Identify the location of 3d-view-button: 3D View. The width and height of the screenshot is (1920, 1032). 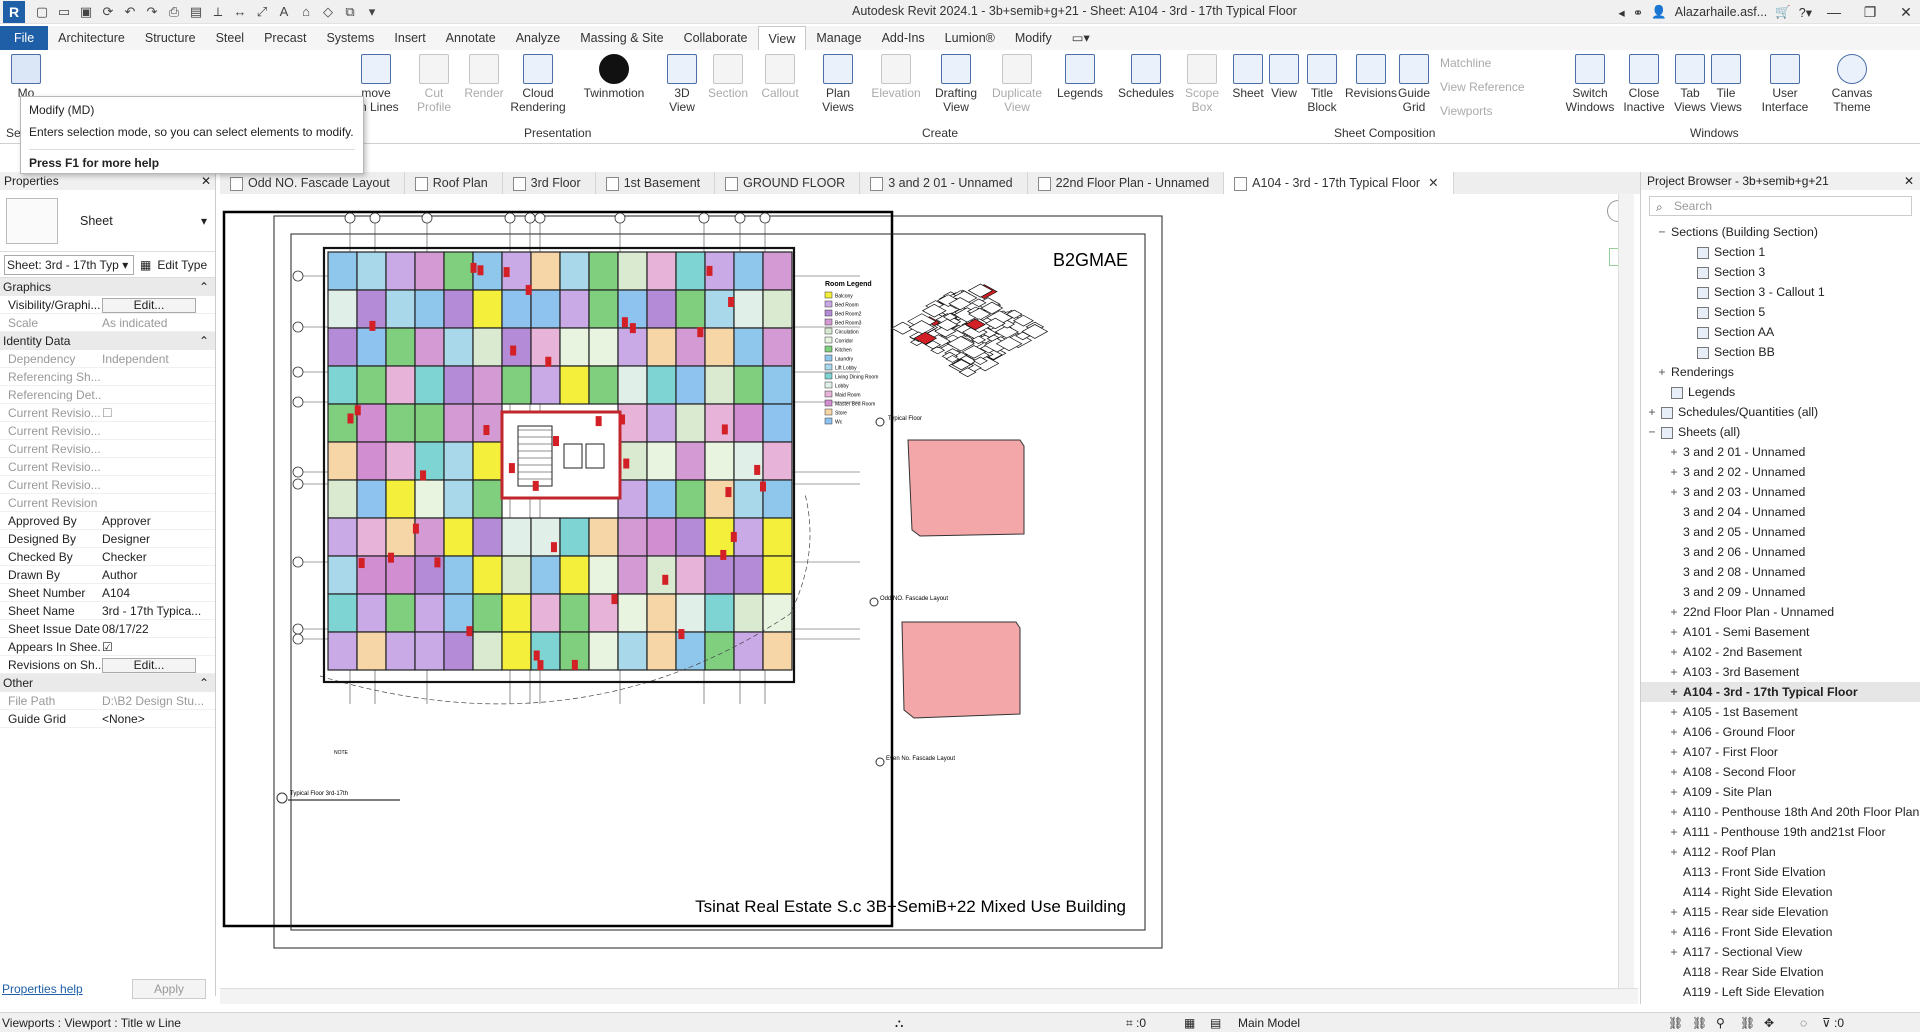
(682, 84).